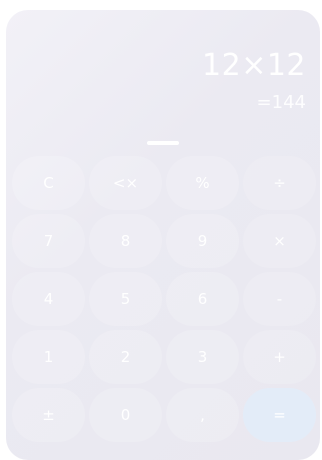 Image resolution: width=322 pixels, height=460 pixels. What do you see at coordinates (125, 241) in the screenshot?
I see `digit-8-button: 8` at bounding box center [125, 241].